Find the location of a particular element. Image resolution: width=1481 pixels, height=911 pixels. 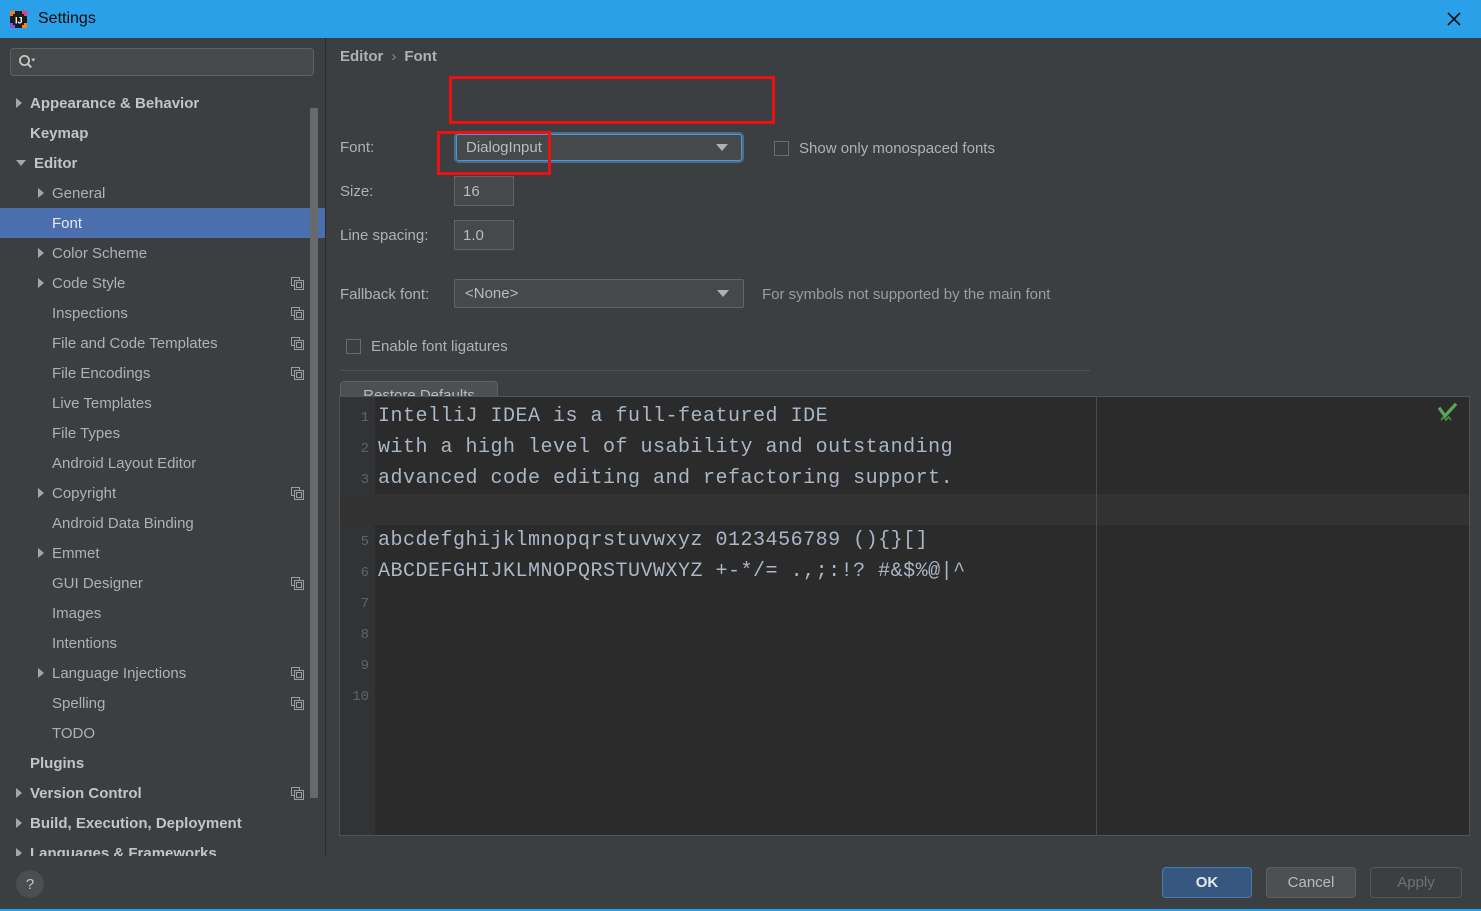

sidebar-item-images: Images is located at coordinates (163, 613).